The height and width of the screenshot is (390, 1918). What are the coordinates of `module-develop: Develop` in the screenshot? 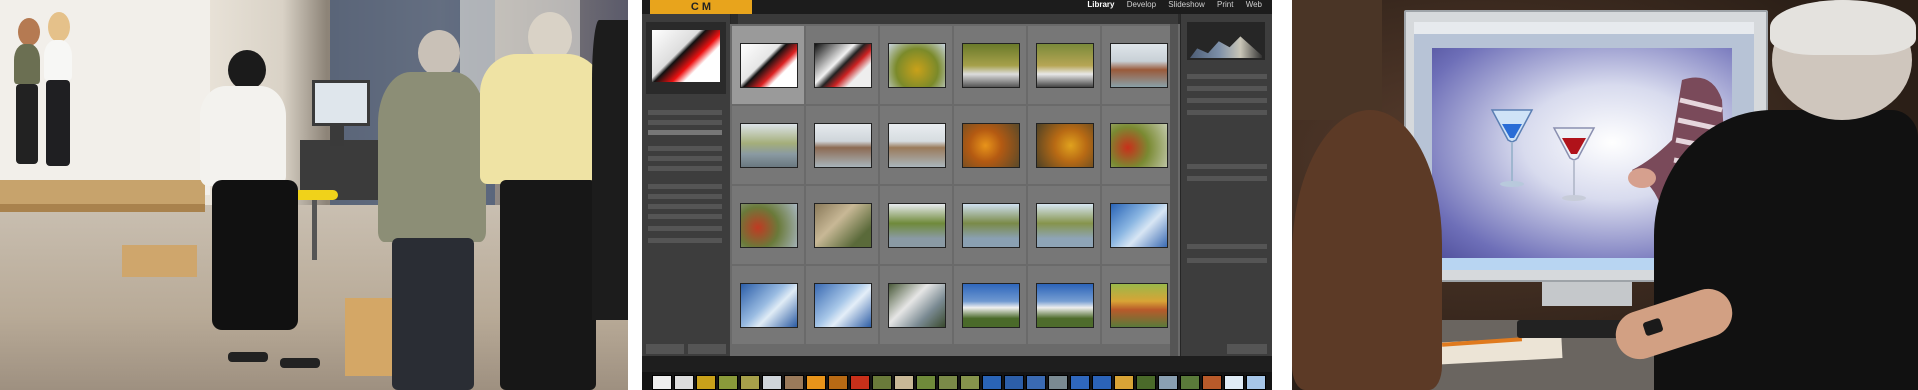 It's located at (1141, 4).